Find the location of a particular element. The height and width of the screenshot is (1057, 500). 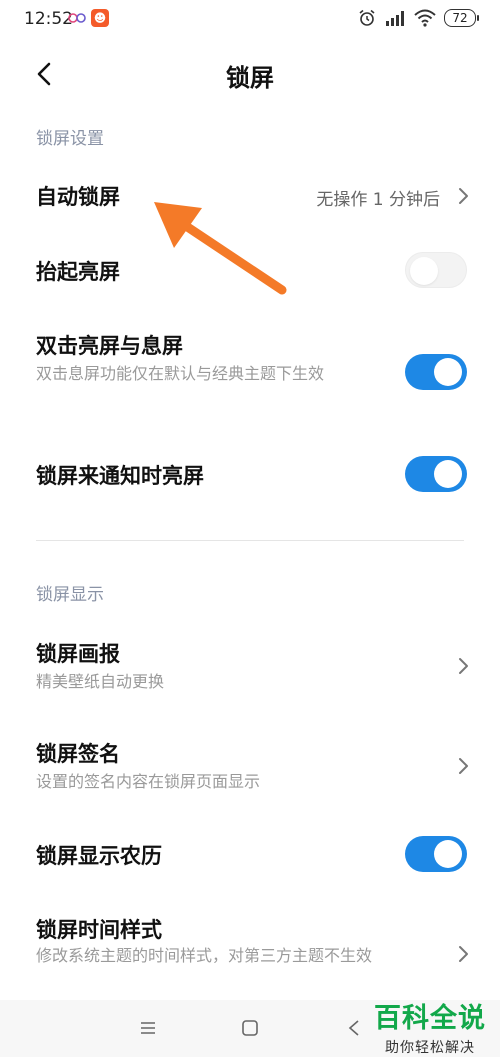

status-icons: 72 is located at coordinates (418, 18).